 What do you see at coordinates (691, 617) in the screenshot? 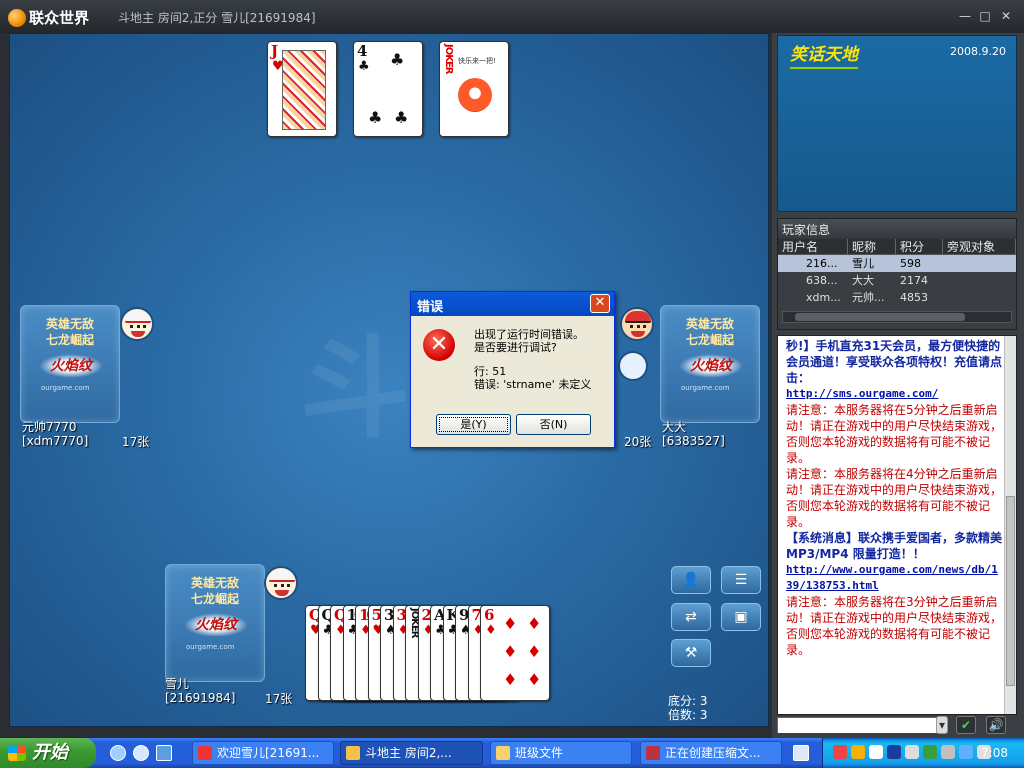
I see `swap-button: ⇄` at bounding box center [691, 617].